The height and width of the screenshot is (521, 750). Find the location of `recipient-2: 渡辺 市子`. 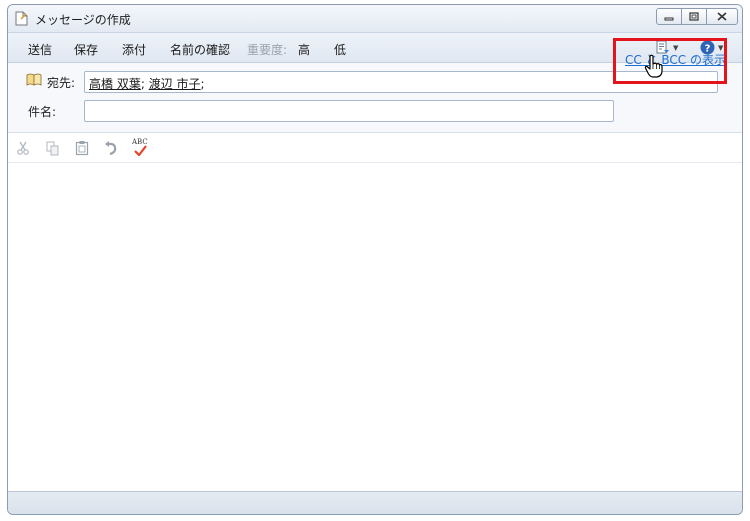

recipient-2: 渡辺 市子 is located at coordinates (175, 84).